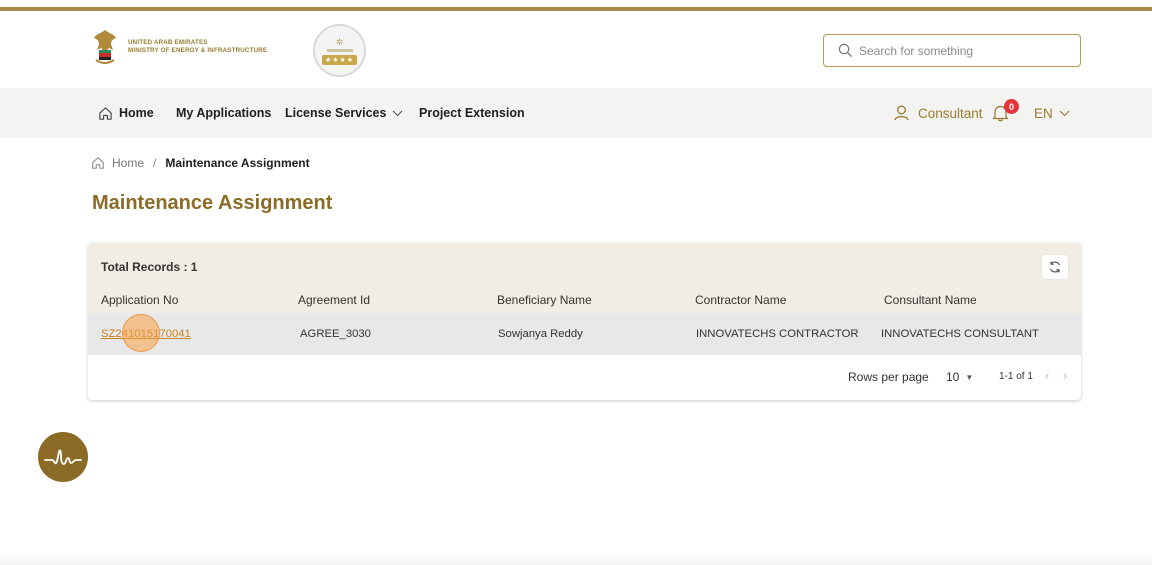 This screenshot has width=1152, height=565. What do you see at coordinates (336, 113) in the screenshot?
I see `nav-license-services-label: License Services` at bounding box center [336, 113].